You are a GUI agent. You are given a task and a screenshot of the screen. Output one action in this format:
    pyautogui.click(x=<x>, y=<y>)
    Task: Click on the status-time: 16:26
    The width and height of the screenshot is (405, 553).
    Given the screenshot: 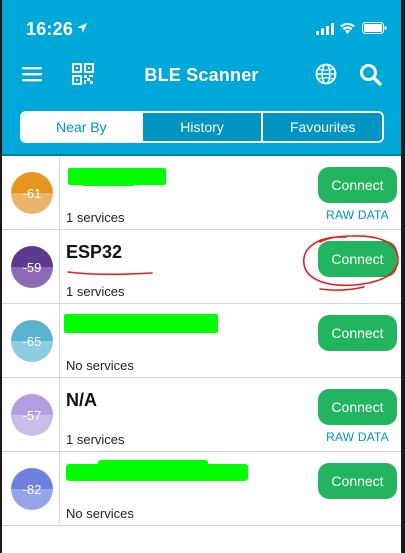 What is the action you would take?
    pyautogui.click(x=50, y=29)
    